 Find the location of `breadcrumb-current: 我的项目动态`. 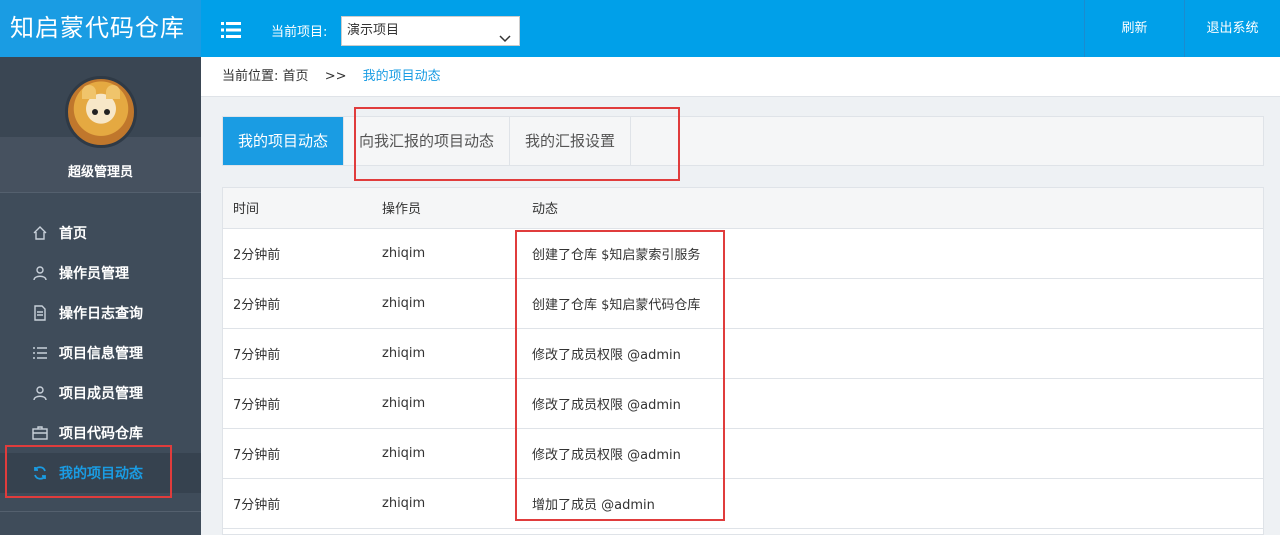

breadcrumb-current: 我的项目动态 is located at coordinates (401, 76).